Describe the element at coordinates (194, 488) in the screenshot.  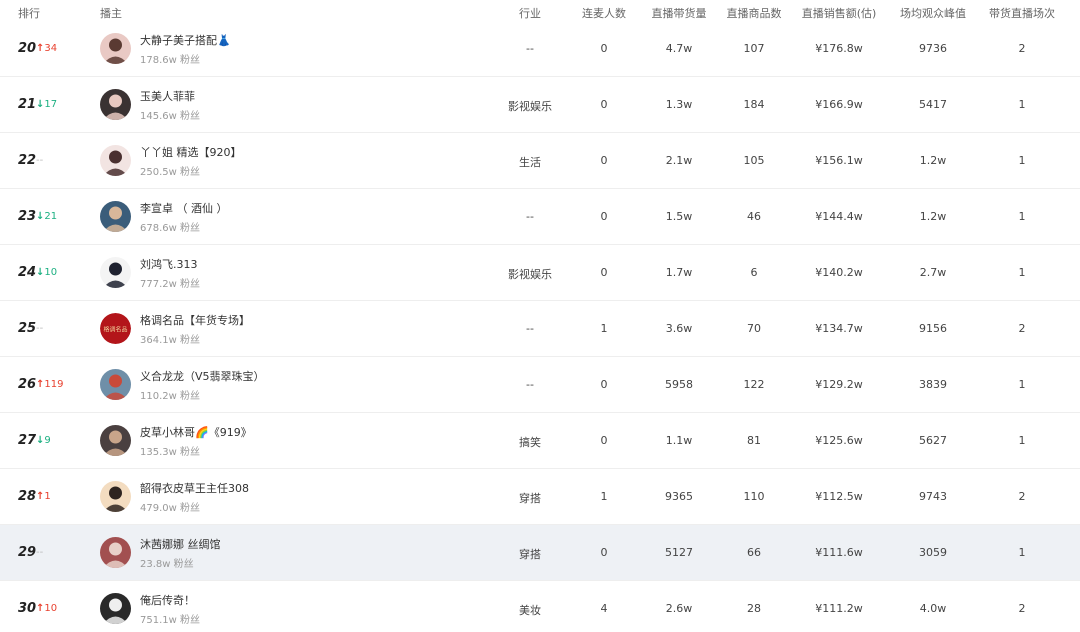
I see `host-name: 韶得衣皮草王主任308` at that location.